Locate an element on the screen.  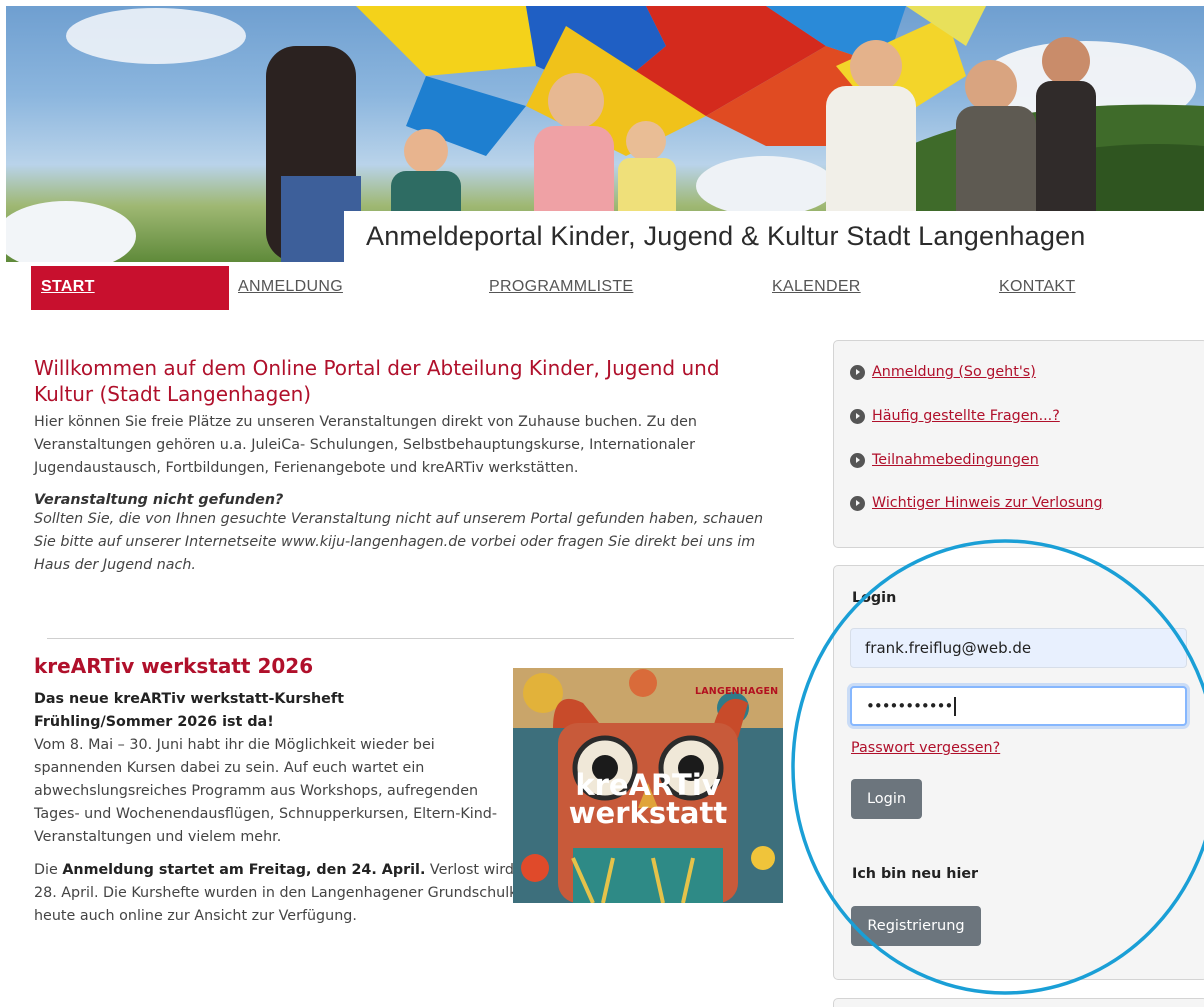
not-found-heading: Veranstaltung nicht gefunden? is located at coordinates (159, 500).